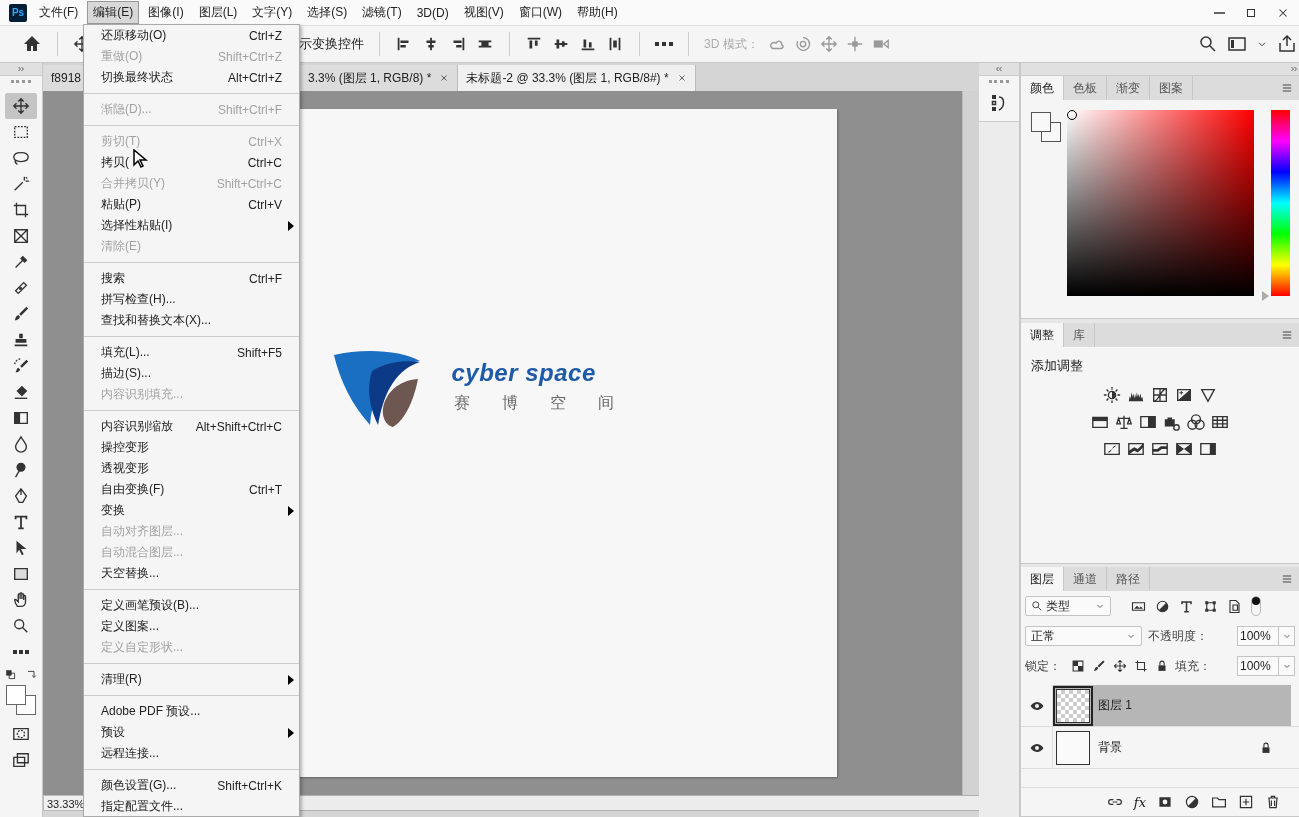  What do you see at coordinates (1266, 666) in the screenshot?
I see `fill-field: 100%` at bounding box center [1266, 666].